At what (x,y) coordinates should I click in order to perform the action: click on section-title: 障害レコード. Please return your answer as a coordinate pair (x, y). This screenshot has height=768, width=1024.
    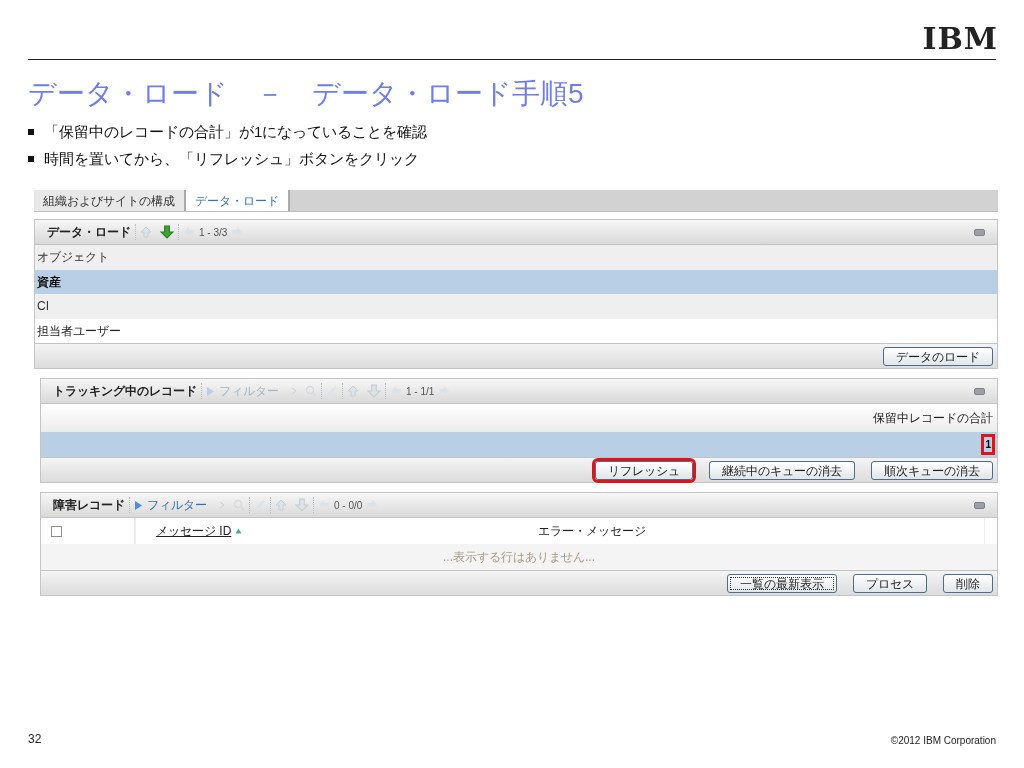
    Looking at the image, I should click on (89, 505).